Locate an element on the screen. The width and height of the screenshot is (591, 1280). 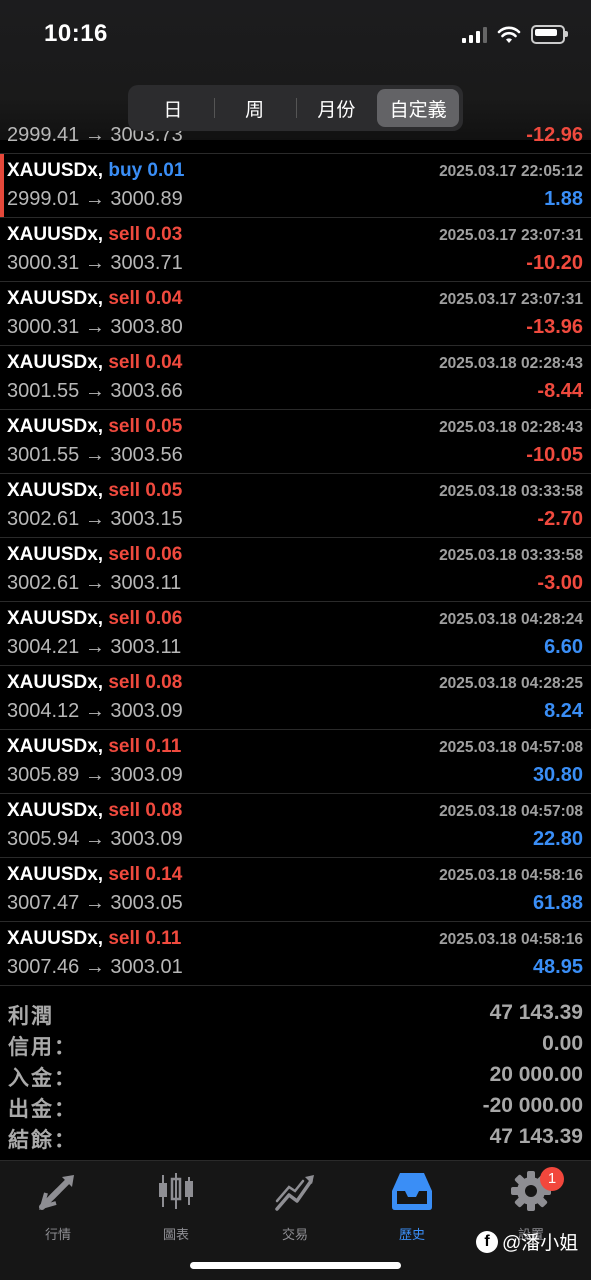
tab-label: 歷史 is located at coordinates (411, 1234).